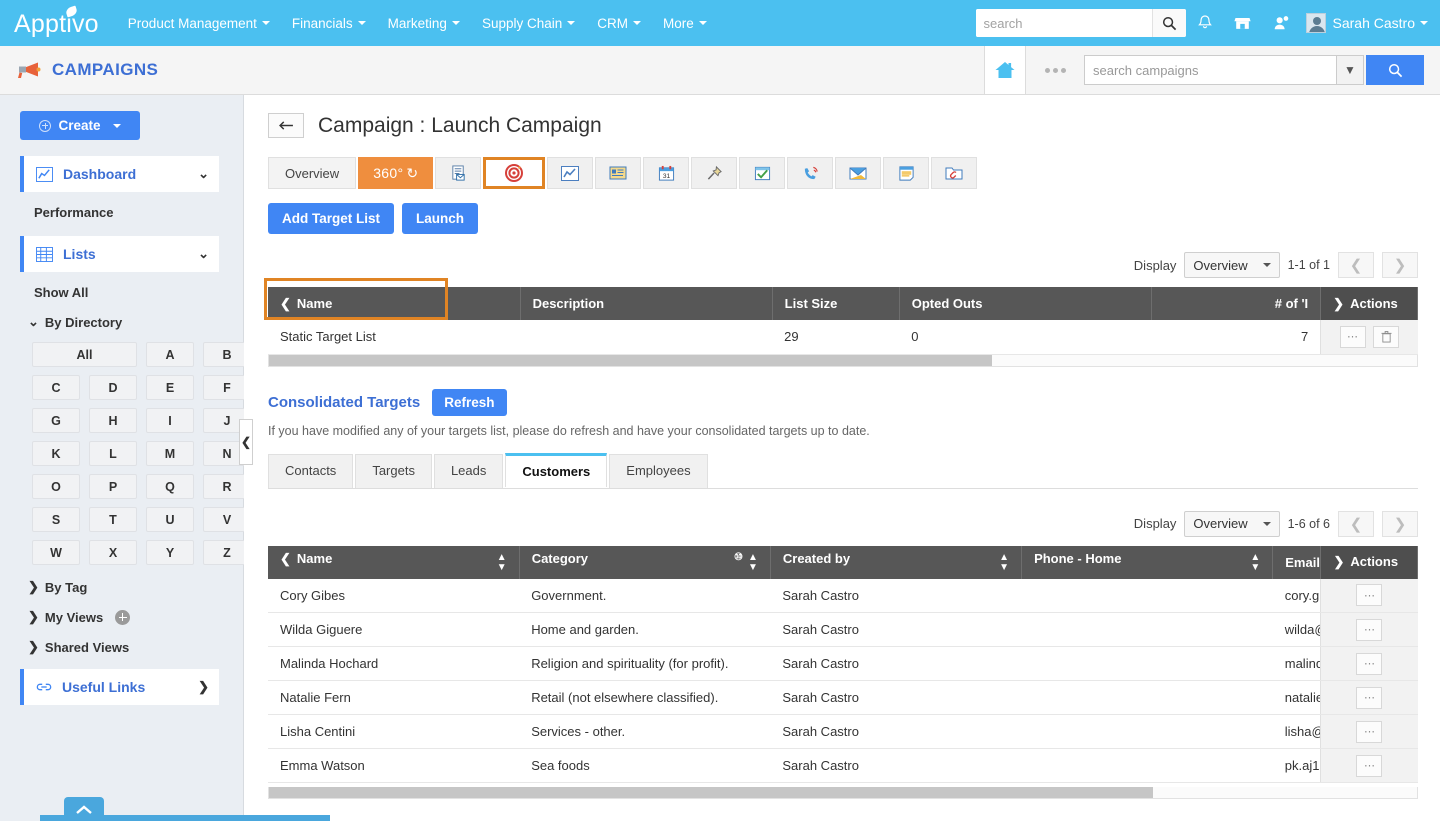 The image size is (1440, 821). Describe the element at coordinates (1400, 265) in the screenshot. I see `target-list-next-page-button: ❯` at that location.